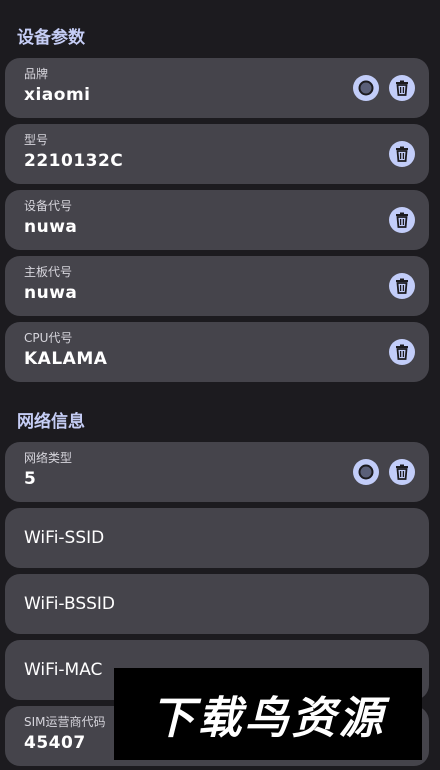 The image size is (440, 770). What do you see at coordinates (48, 272) in the screenshot?
I see `board-code-label: 主板代号` at bounding box center [48, 272].